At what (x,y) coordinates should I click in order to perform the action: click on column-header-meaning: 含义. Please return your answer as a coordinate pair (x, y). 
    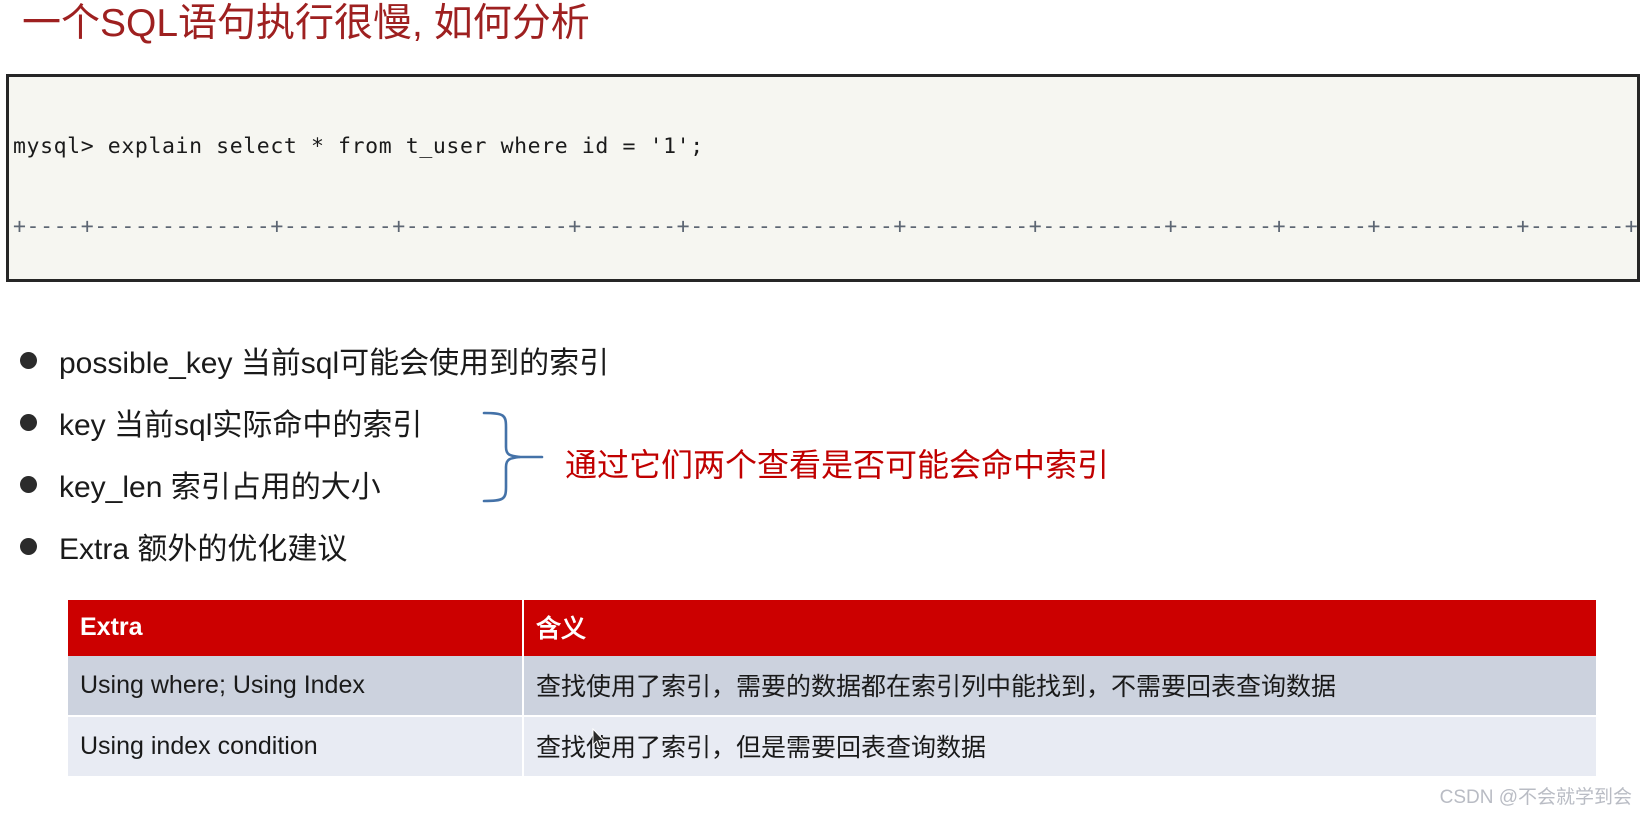
    Looking at the image, I should click on (1059, 628).